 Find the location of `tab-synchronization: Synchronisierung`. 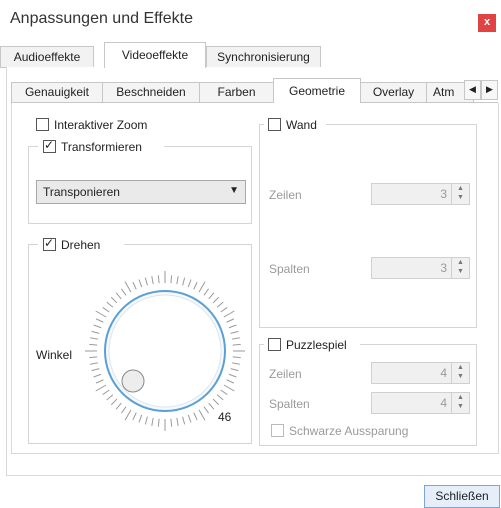

tab-synchronization: Synchronisierung is located at coordinates (263, 56).